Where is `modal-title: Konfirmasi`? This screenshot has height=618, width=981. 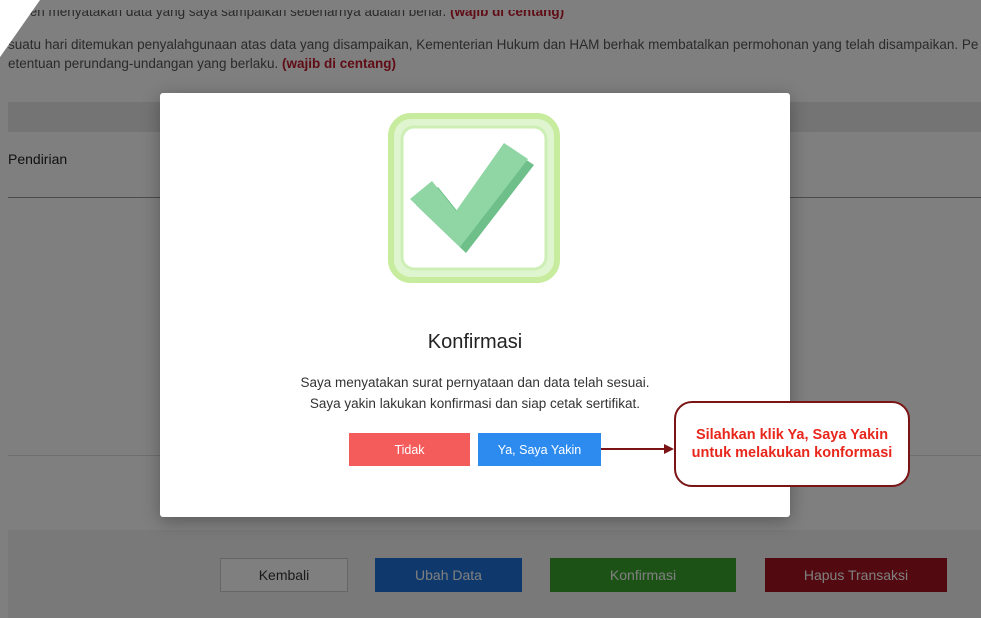 modal-title: Konfirmasi is located at coordinates (475, 342).